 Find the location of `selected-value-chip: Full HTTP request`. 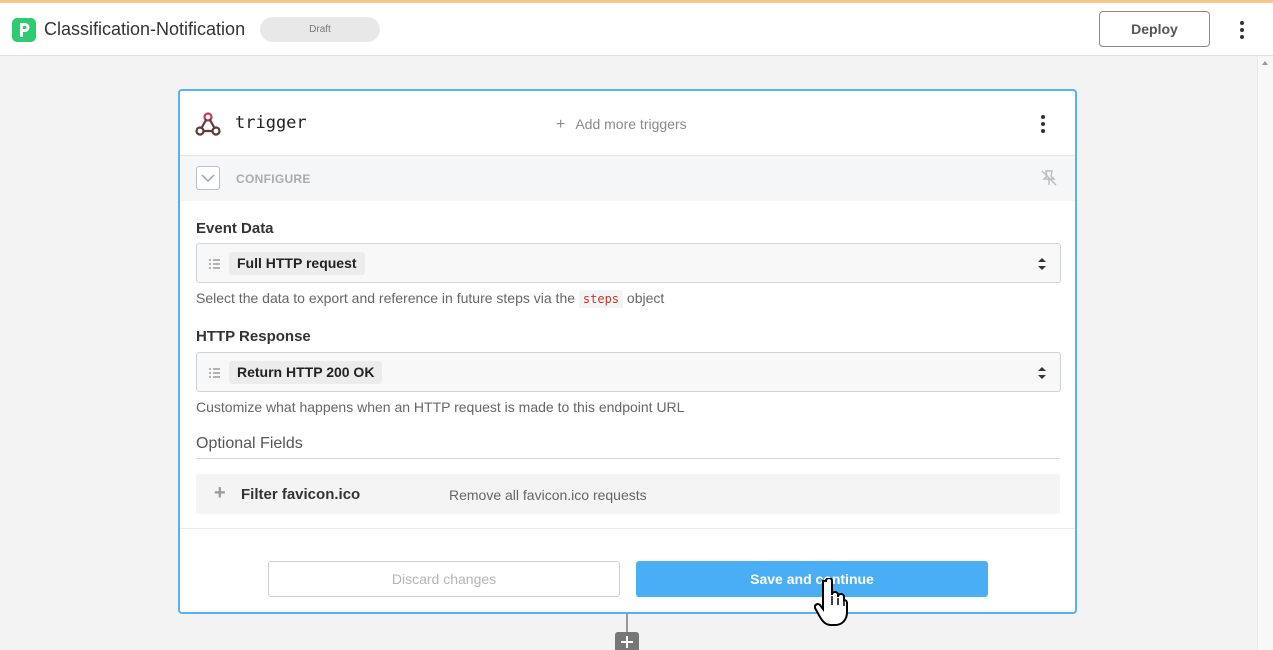

selected-value-chip: Full HTTP request is located at coordinates (297, 263).